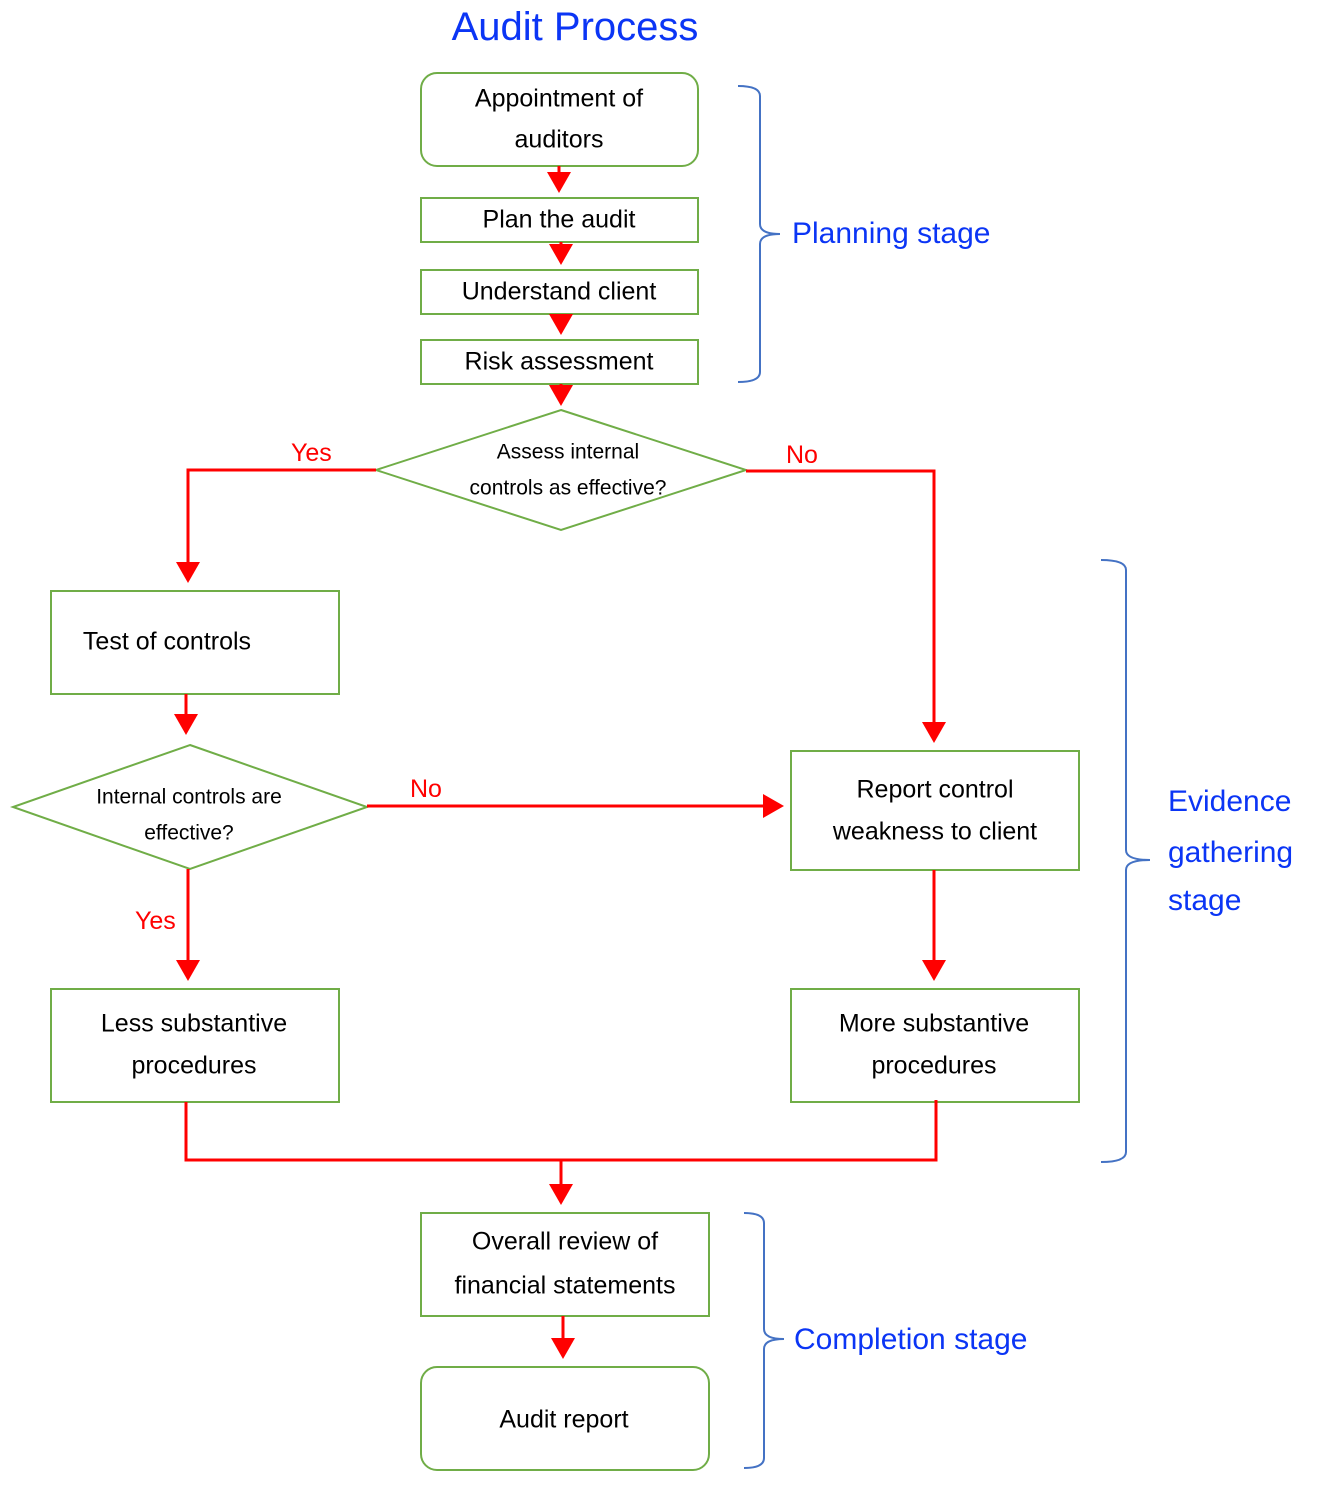 Image resolution: width=1326 pixels, height=1488 pixels. What do you see at coordinates (189, 797) in the screenshot?
I see `decision-effective-line-1: Internal controls are` at bounding box center [189, 797].